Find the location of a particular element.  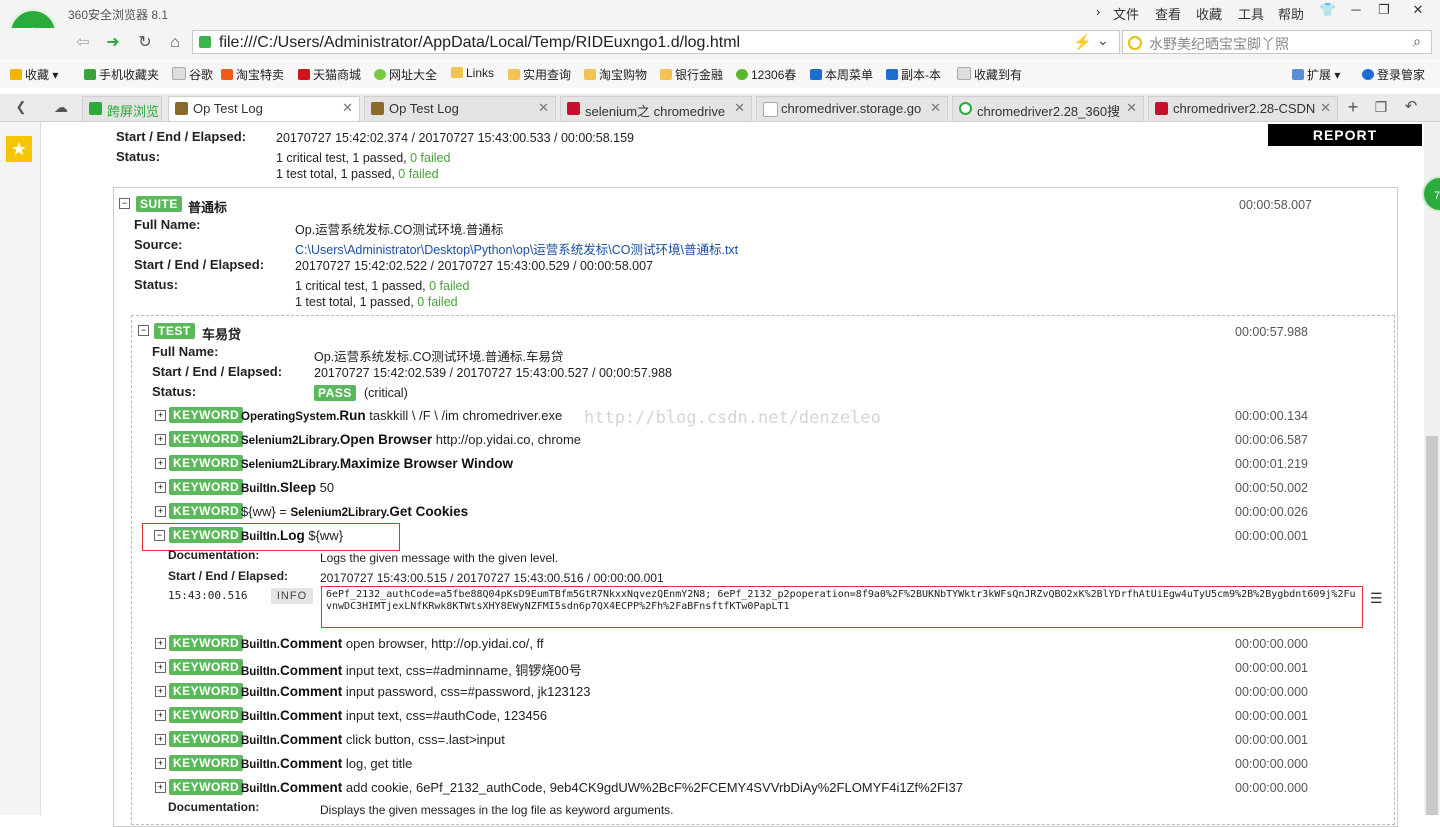

keyword-elapsed: 00:00:00.000 is located at coordinates (1271, 764).